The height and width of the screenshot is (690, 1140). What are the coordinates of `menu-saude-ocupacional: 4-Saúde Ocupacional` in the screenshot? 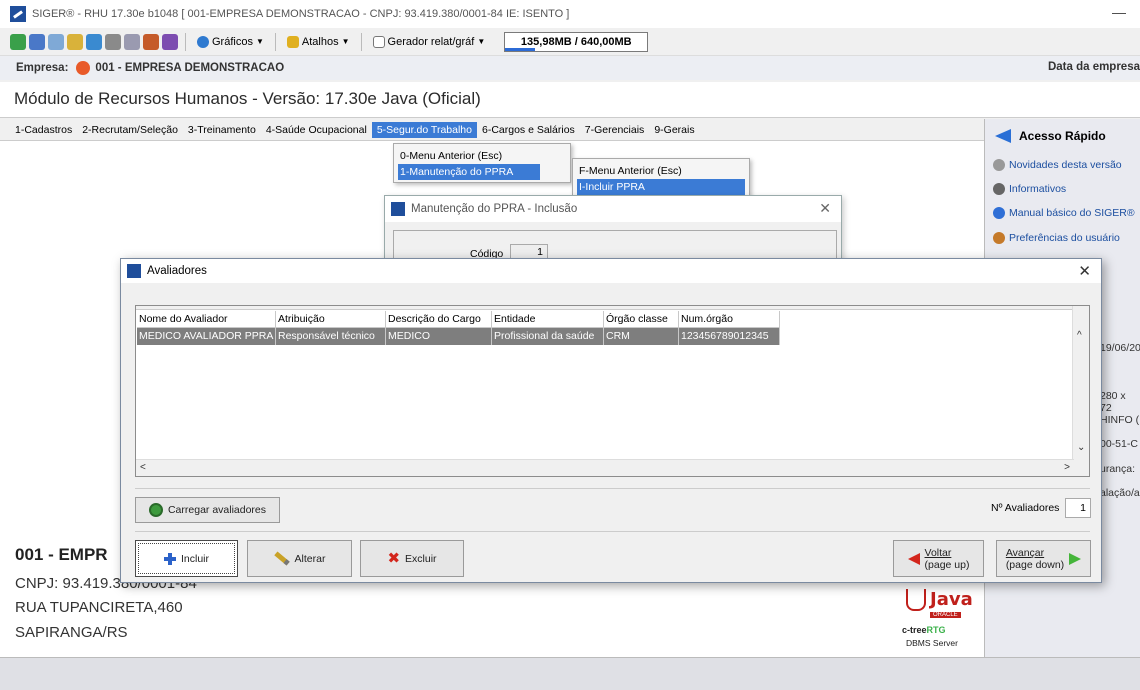 It's located at (316, 130).